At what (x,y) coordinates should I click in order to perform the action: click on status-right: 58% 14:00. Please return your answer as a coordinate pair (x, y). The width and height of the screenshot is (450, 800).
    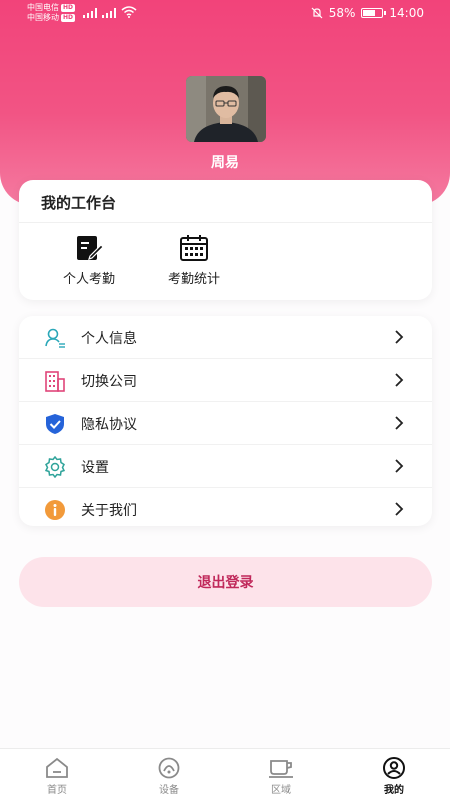
    Looking at the image, I should click on (367, 13).